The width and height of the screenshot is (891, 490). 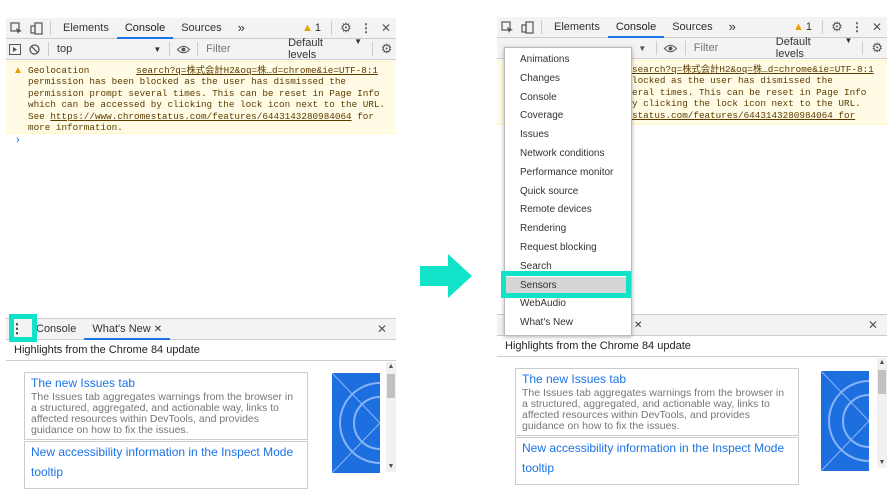 I want to click on warning-text: for, so click(x=362, y=116).